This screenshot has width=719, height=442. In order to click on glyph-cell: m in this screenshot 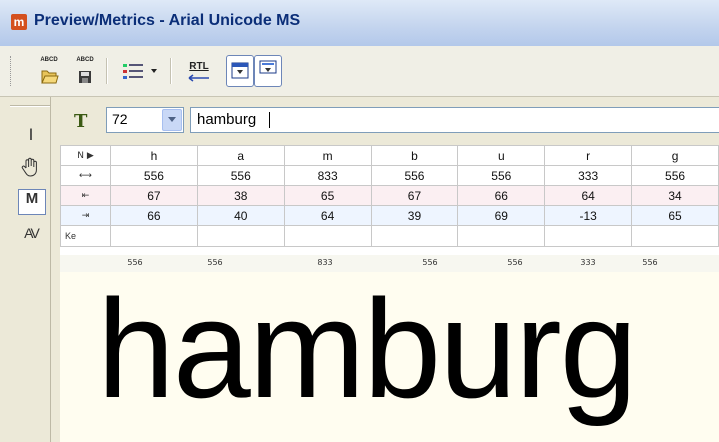, I will do `click(327, 155)`.